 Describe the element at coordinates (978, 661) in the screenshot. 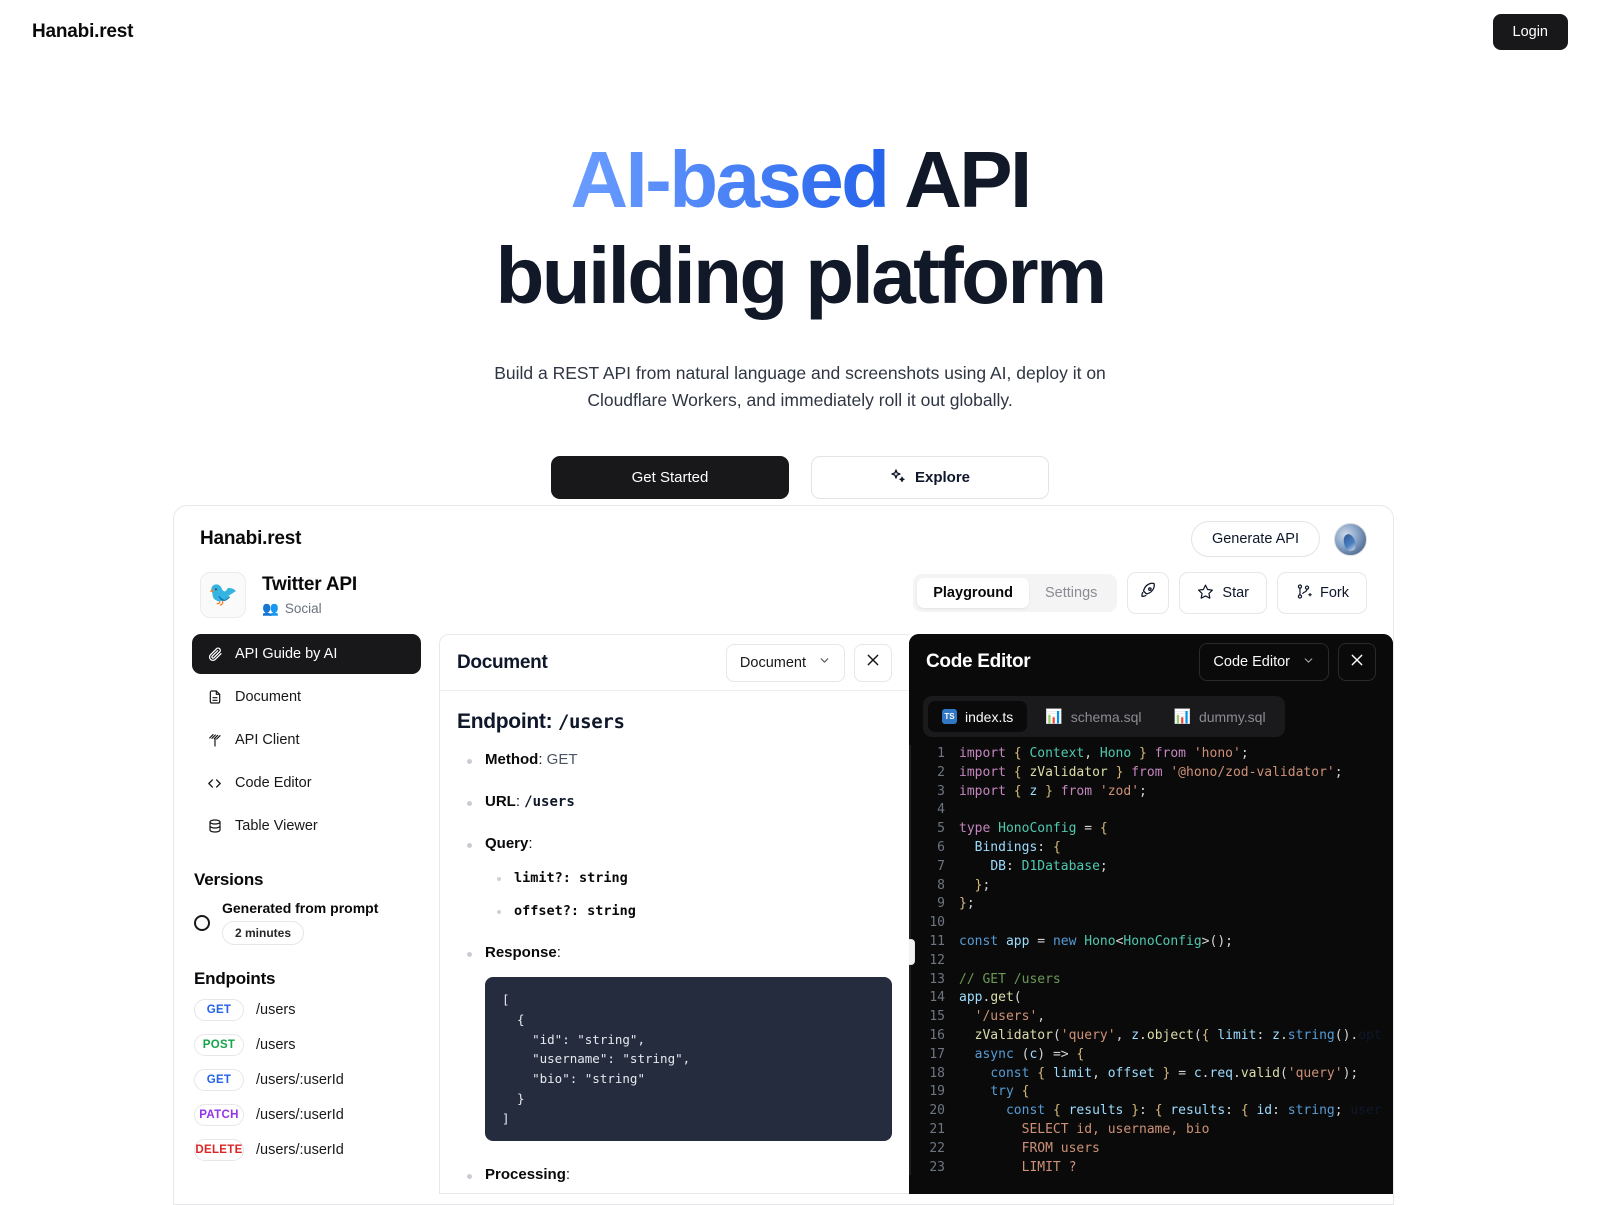

I see `code-editor-title: Code Editor` at that location.